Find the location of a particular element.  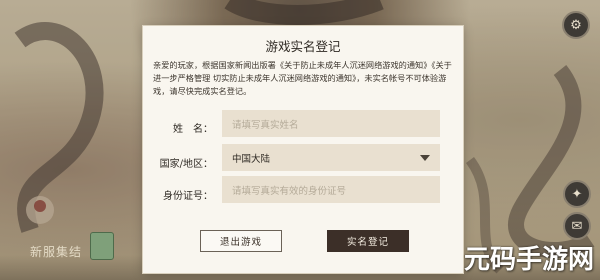

region-value: 中国大陆 is located at coordinates (251, 159).